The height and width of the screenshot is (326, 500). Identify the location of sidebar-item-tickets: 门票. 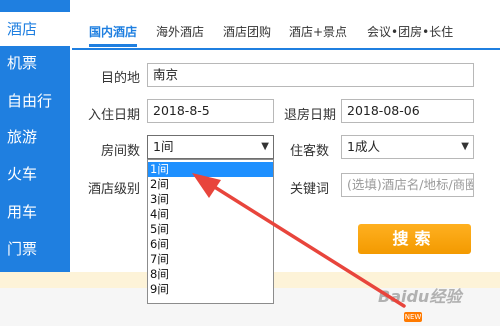
(35, 249).